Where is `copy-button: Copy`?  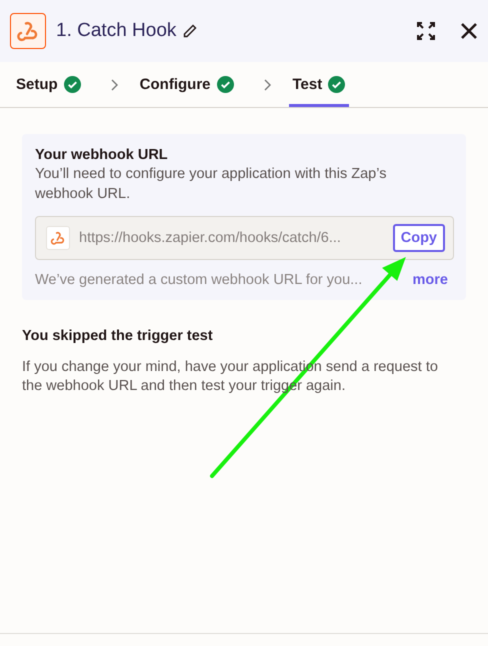
copy-button: Copy is located at coordinates (418, 238).